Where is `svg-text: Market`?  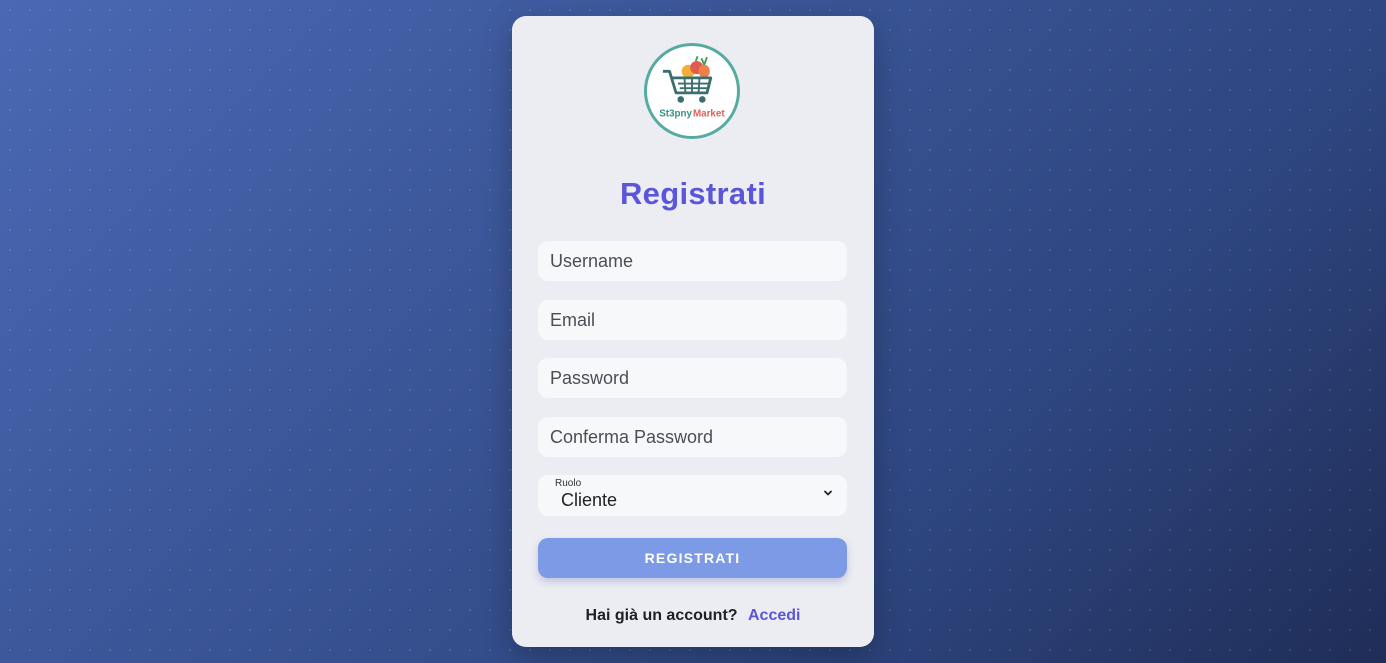
svg-text: Market is located at coordinates (709, 113).